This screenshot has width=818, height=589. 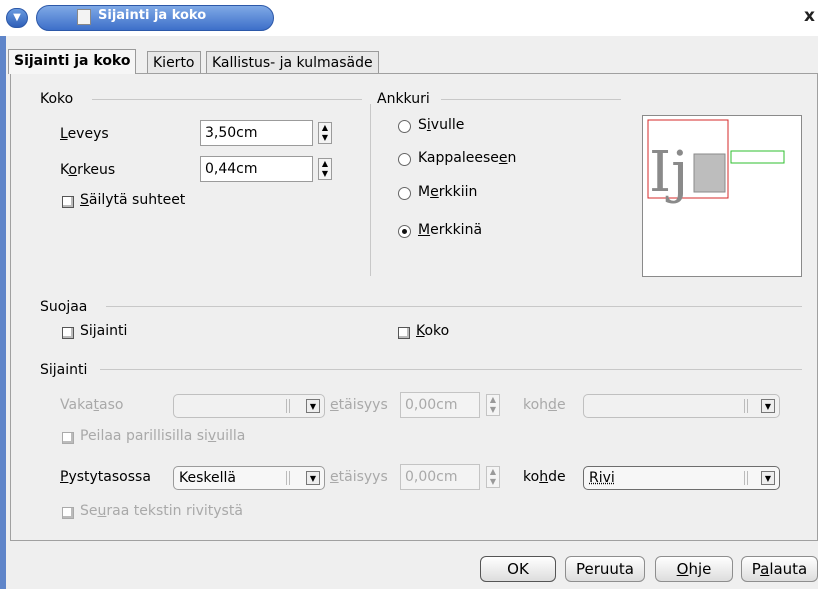 I want to click on size-group-line, so click(x=227, y=99).